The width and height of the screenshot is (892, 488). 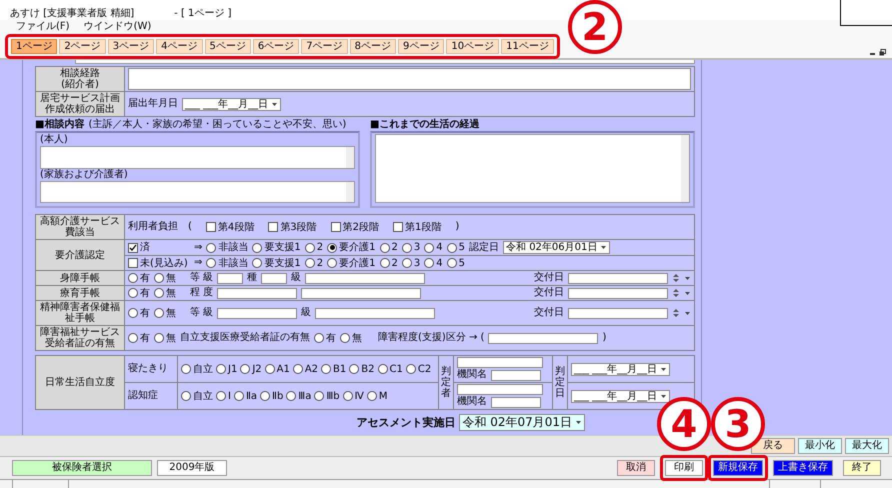 What do you see at coordinates (473, 46) in the screenshot?
I see `page-tab: 10ページ` at bounding box center [473, 46].